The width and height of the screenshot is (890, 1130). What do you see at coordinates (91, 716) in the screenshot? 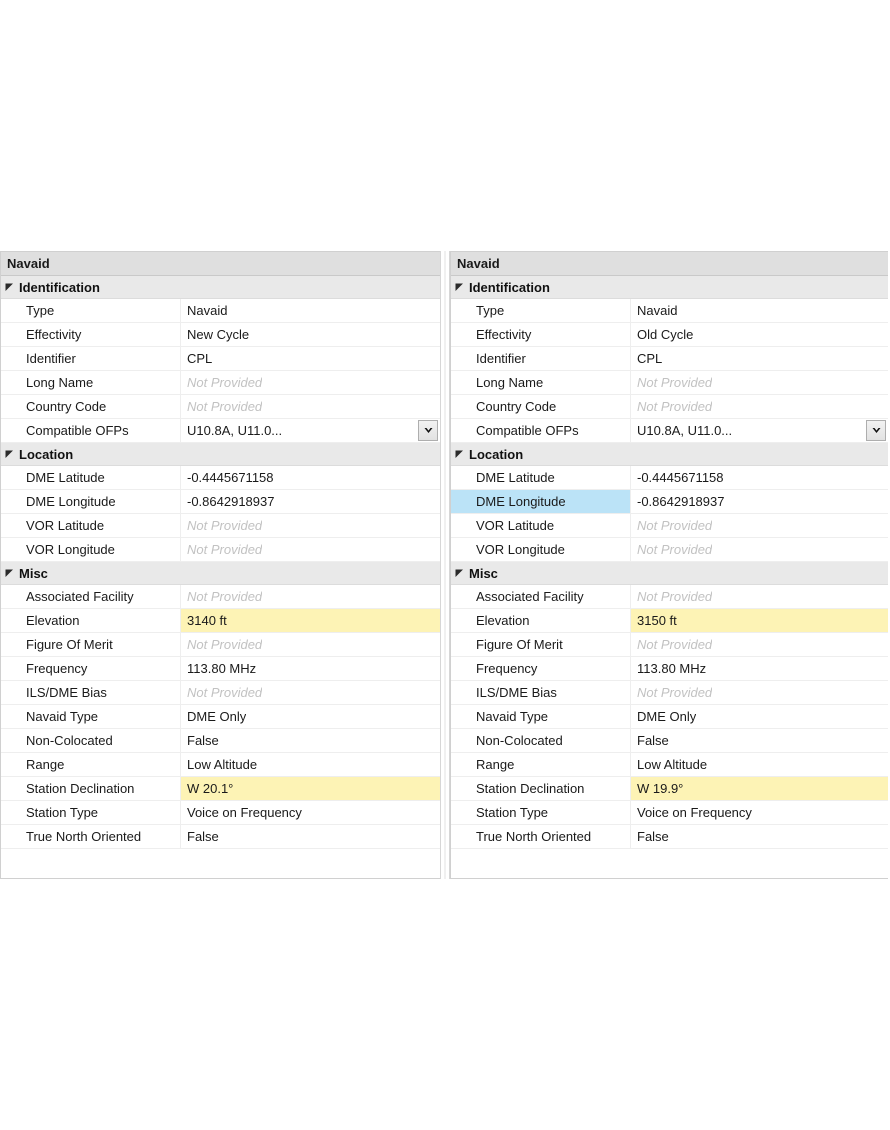
I see `property-label: Navaid Type` at bounding box center [91, 716].